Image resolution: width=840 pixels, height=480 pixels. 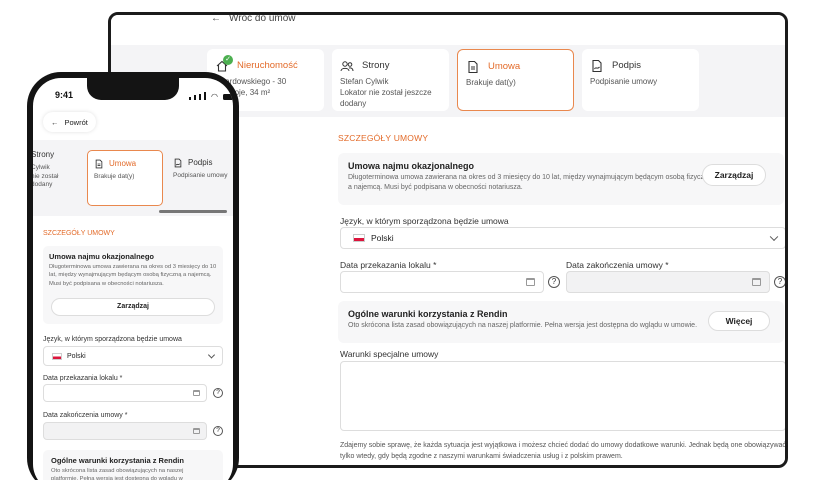 I want to click on back-button: ← Powrót, so click(x=69, y=122).